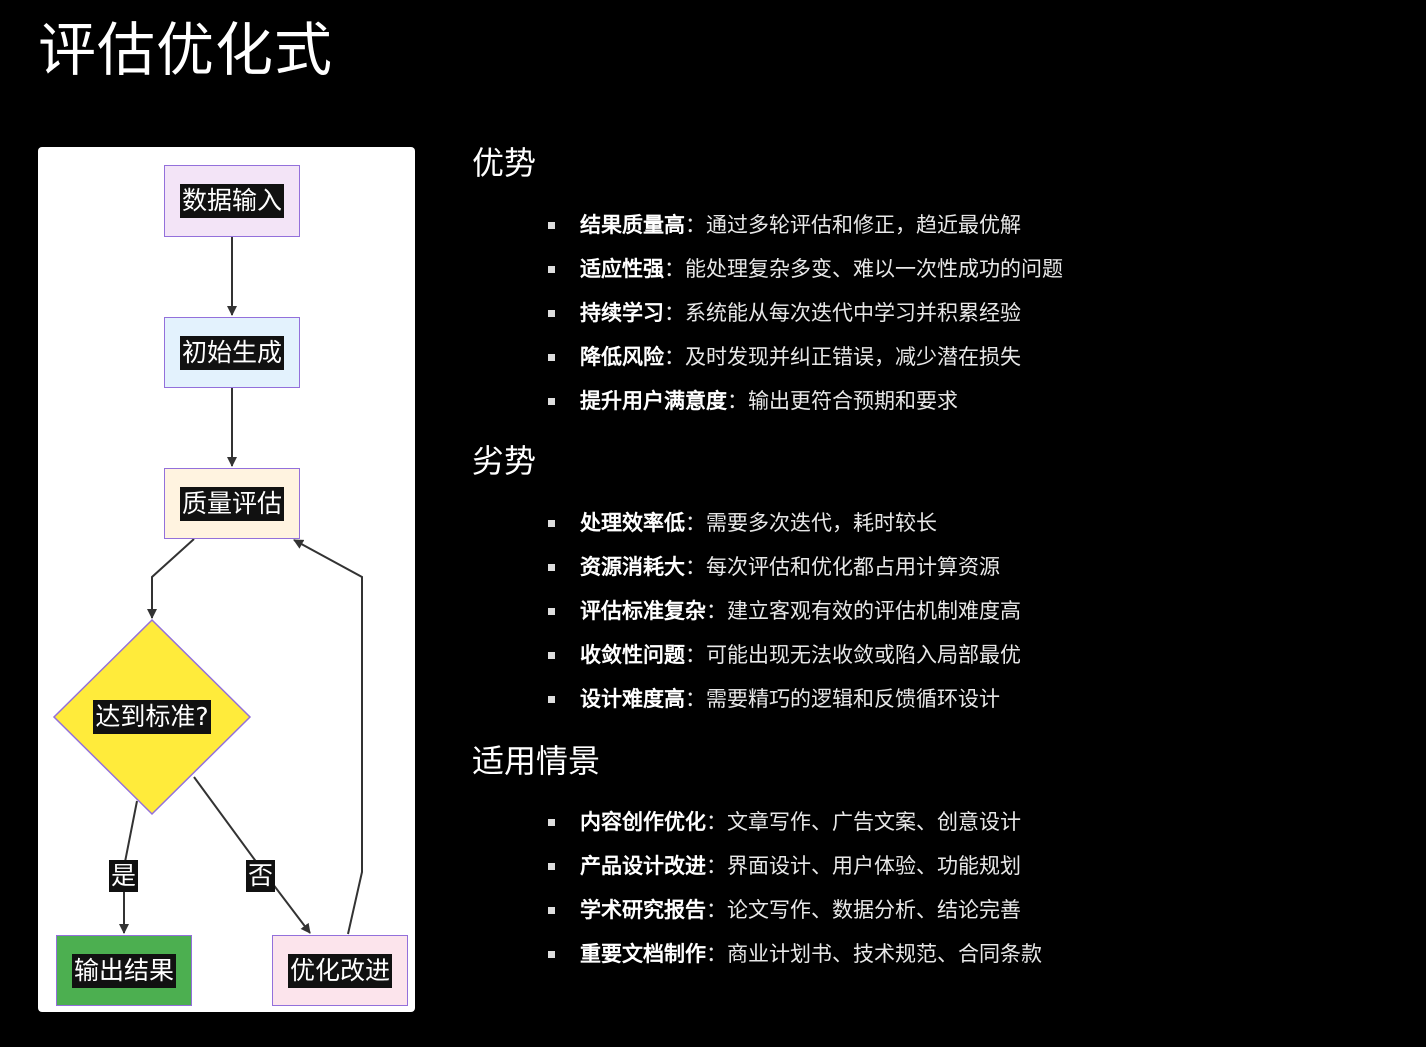 Image resolution: width=1426 pixels, height=1047 pixels. Describe the element at coordinates (186, 50) in the screenshot. I see `page-title: 评估优化式` at that location.